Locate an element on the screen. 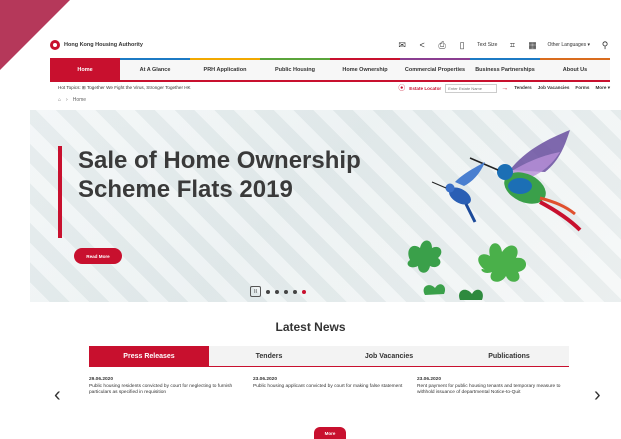  next-arrow-icon: › is located at coordinates (597, 395).